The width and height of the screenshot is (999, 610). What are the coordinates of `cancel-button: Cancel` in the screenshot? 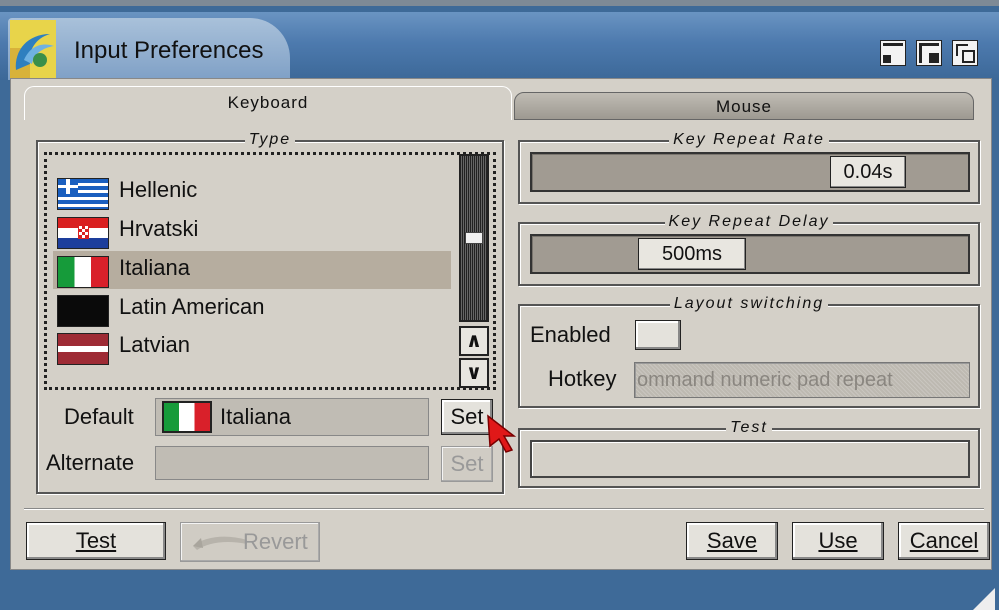 It's located at (944, 541).